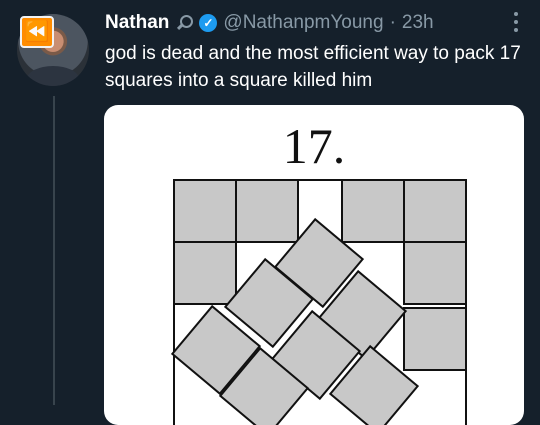 This screenshot has height=425, width=540. I want to click on author-name: Nathan, so click(137, 23).